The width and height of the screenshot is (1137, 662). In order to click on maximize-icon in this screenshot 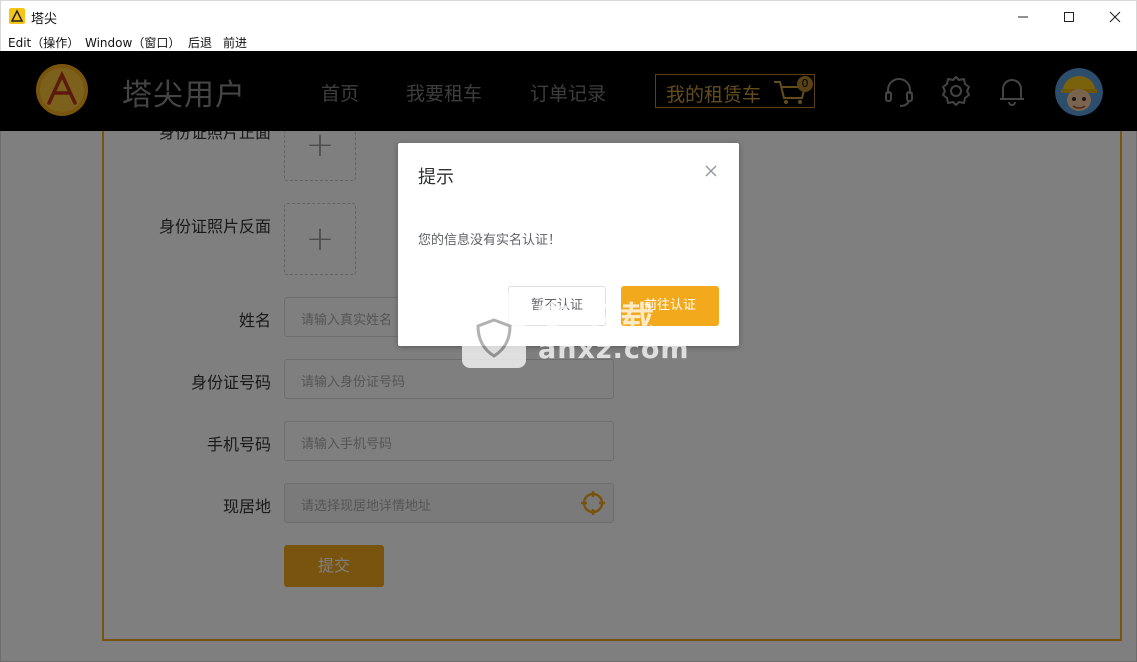, I will do `click(1069, 16)`.